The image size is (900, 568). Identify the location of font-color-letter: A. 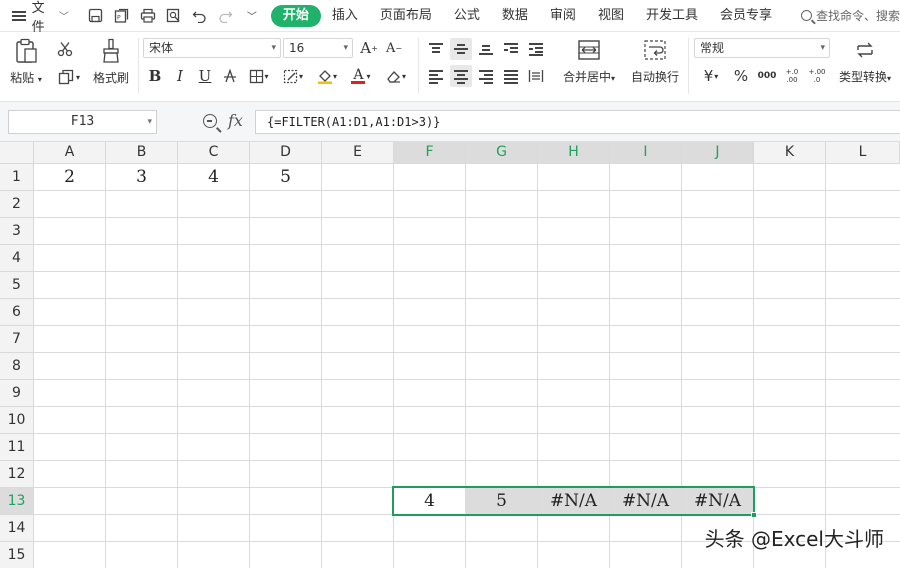
(358, 74).